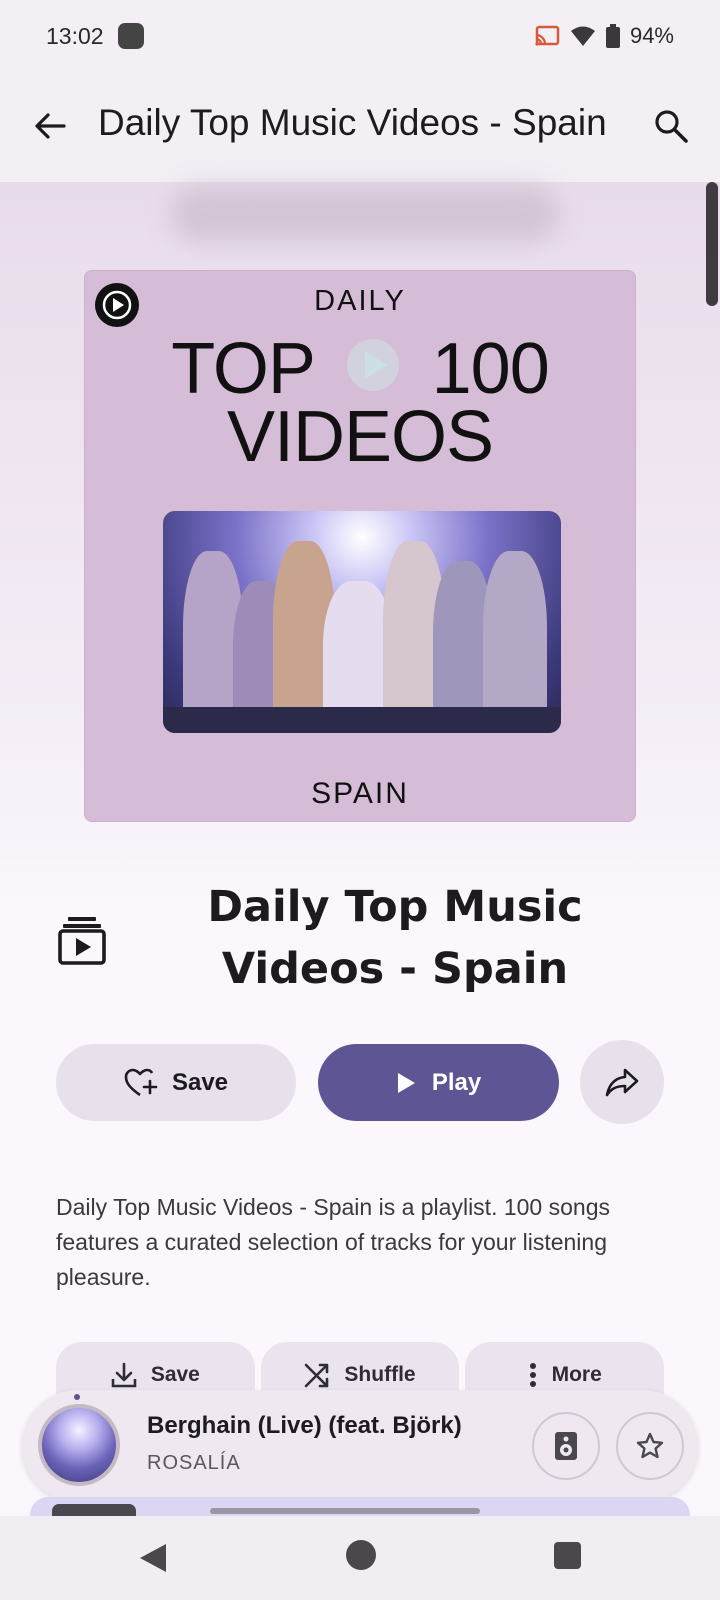 Image resolution: width=720 pixels, height=1600 pixels. Describe the element at coordinates (194, 1463) in the screenshot. I see `now-playing-artist: ROSALÍA` at that location.